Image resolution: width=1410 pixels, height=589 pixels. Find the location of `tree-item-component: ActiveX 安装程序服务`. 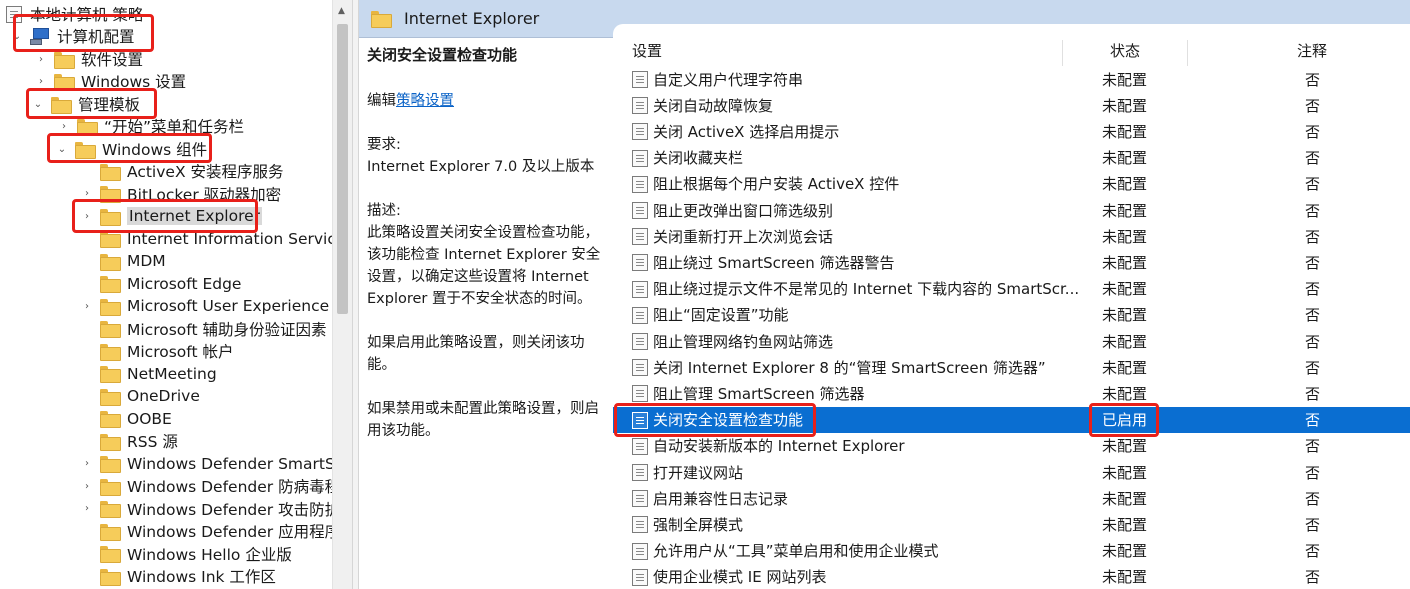

tree-item-component: ActiveX 安装程序服务 is located at coordinates (182, 171).